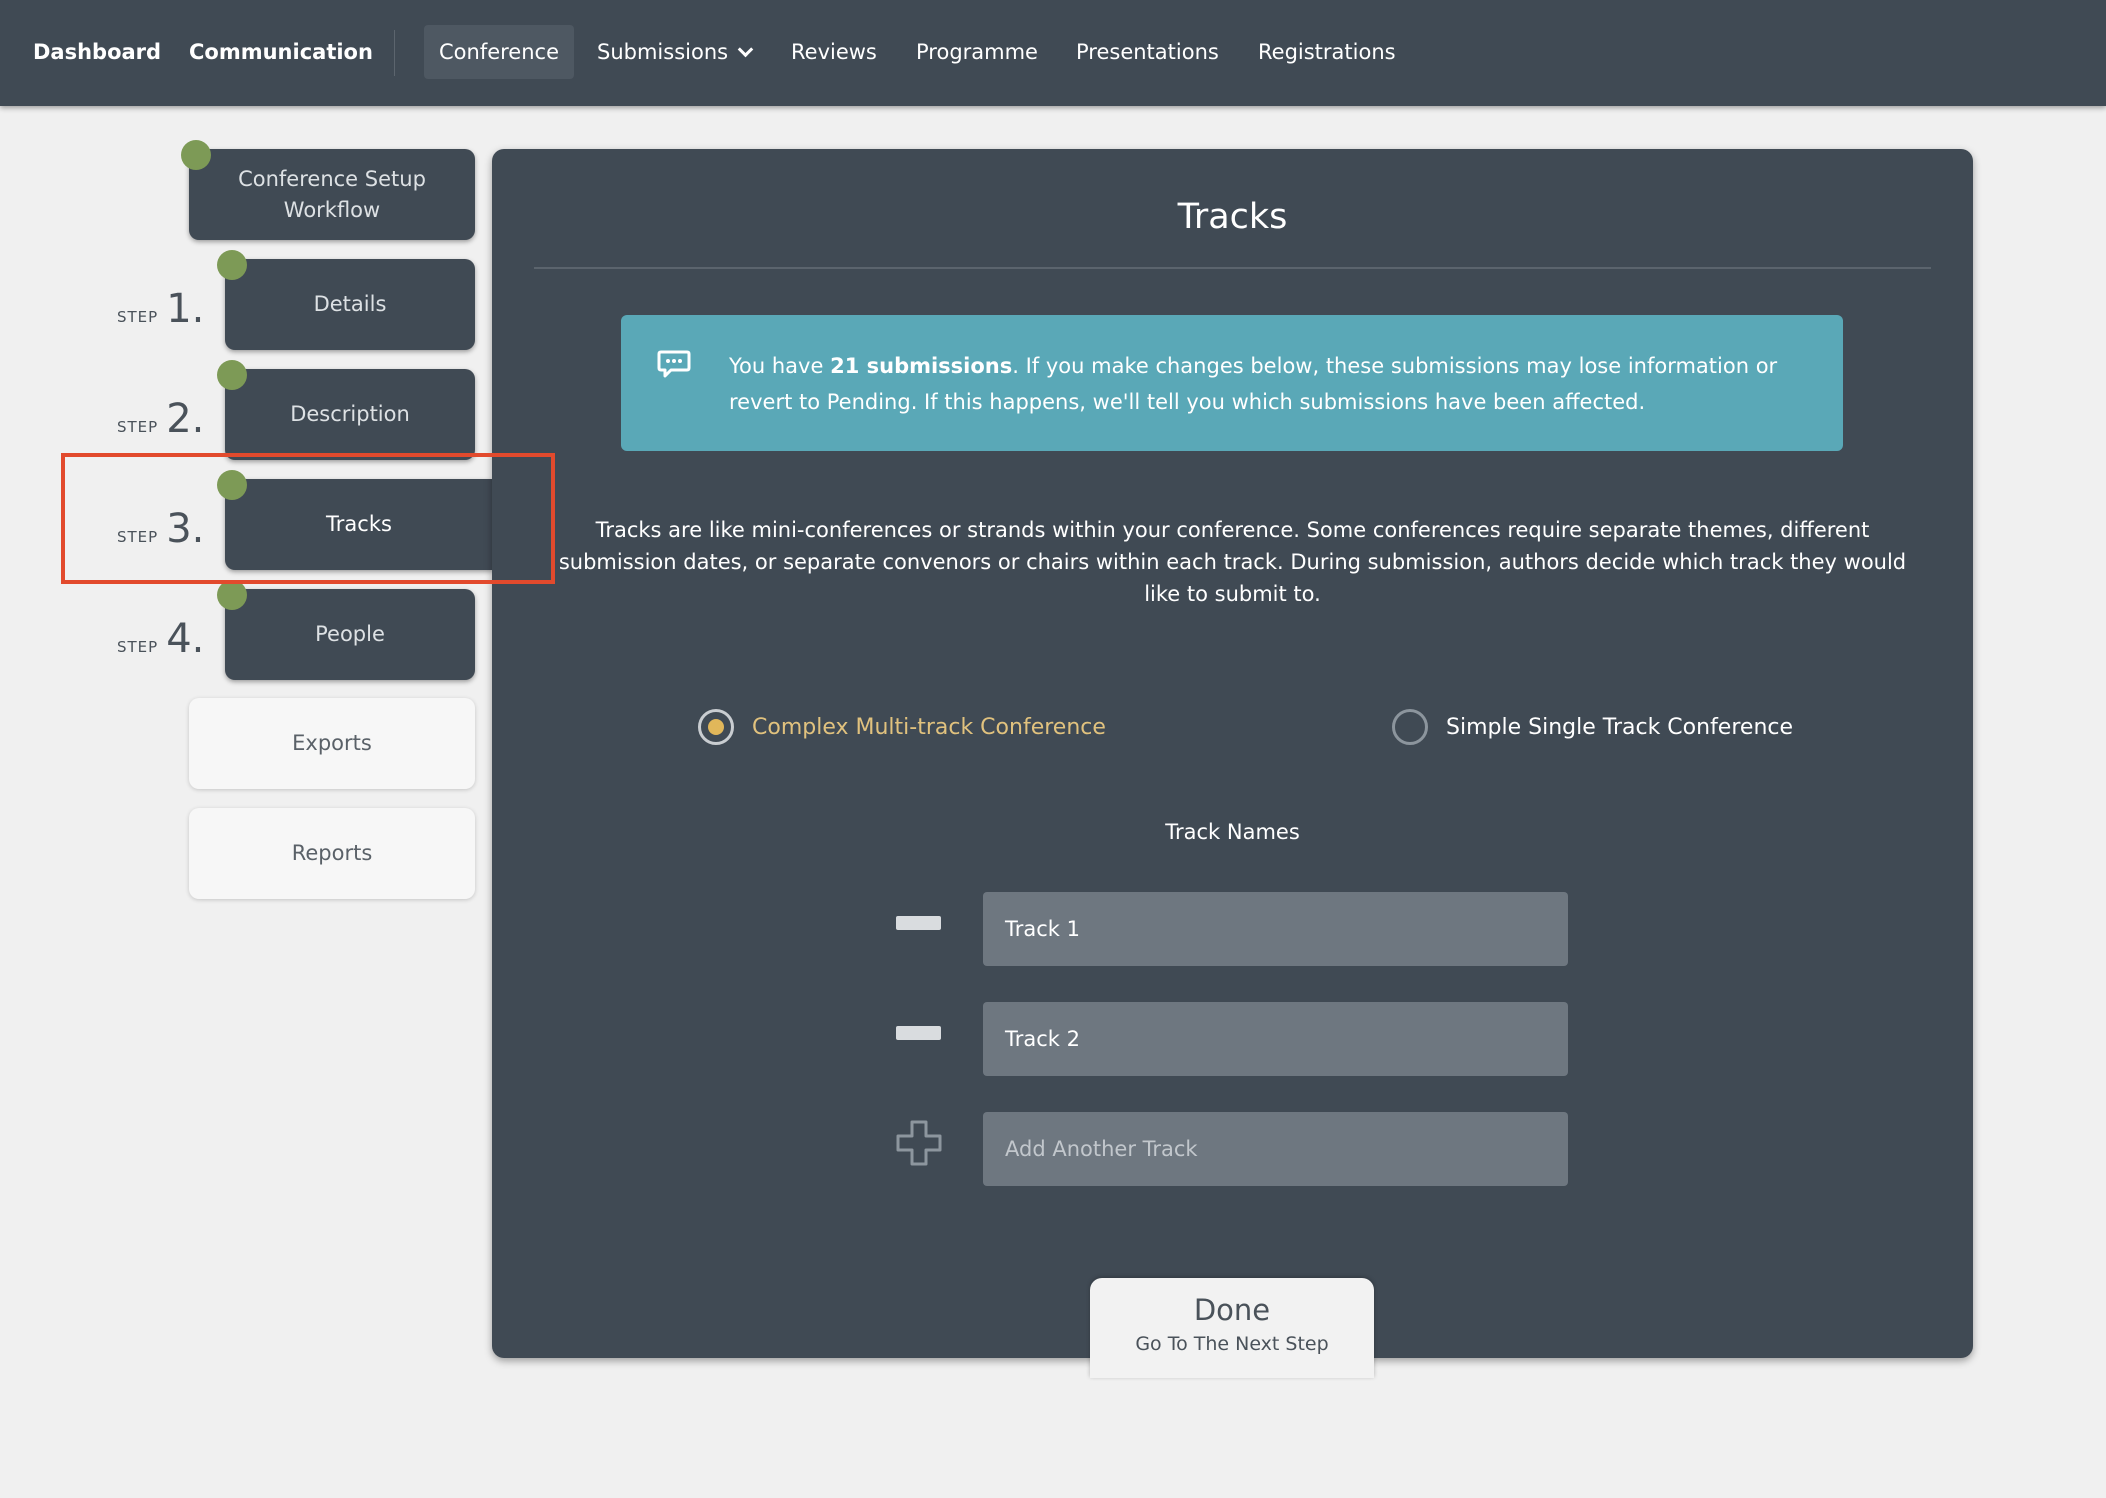  Describe the element at coordinates (97, 52) in the screenshot. I see `nav-dashboard: Dashboard` at that location.